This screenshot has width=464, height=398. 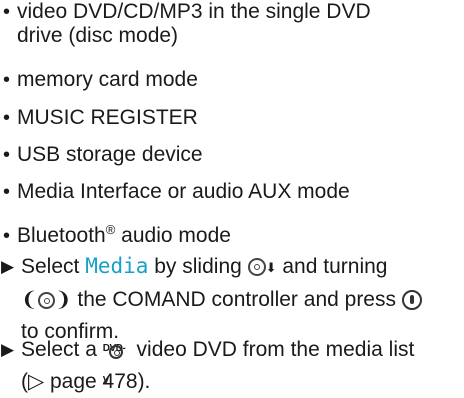 I want to click on page-reference: (▷ page 478)., so click(x=86, y=381).